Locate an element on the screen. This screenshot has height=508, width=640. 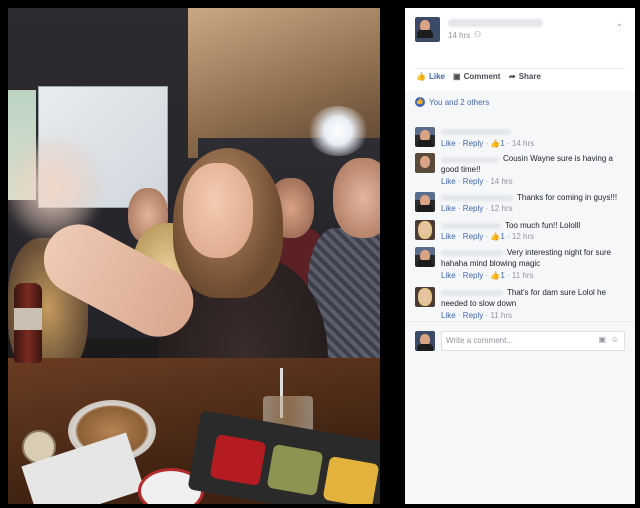
reactions-summary: 👍 You and 2 others is located at coordinates (452, 102).